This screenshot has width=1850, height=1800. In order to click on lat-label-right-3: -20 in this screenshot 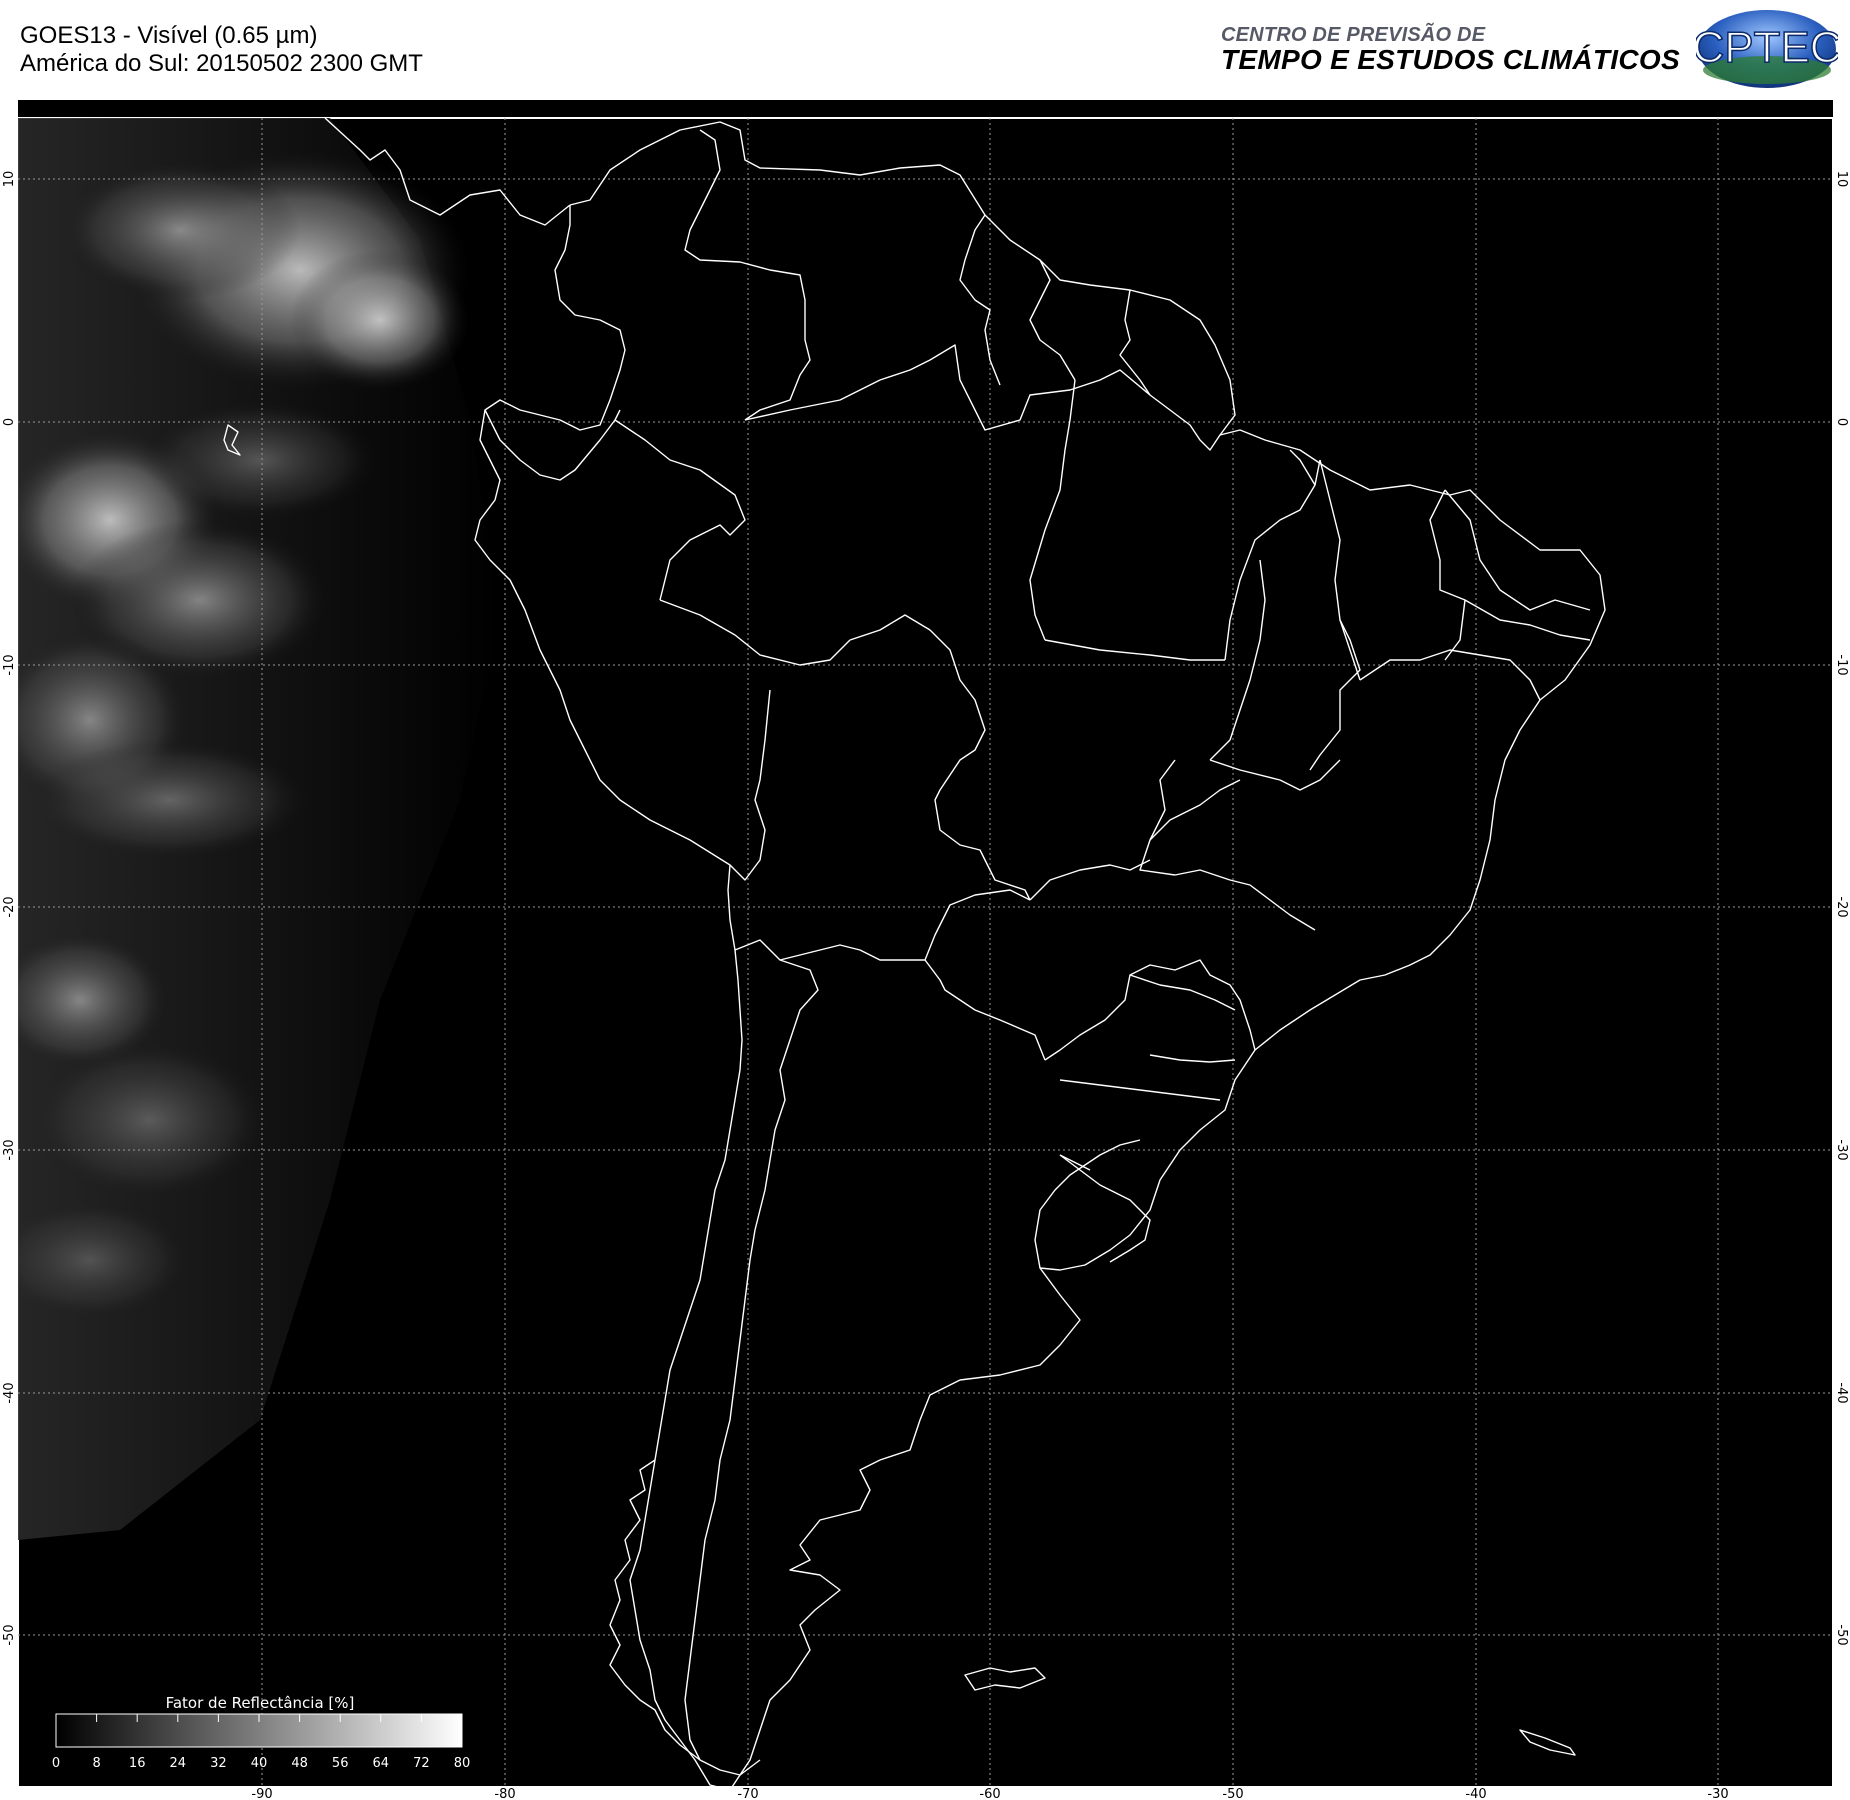, I will do `click(1841, 906)`.